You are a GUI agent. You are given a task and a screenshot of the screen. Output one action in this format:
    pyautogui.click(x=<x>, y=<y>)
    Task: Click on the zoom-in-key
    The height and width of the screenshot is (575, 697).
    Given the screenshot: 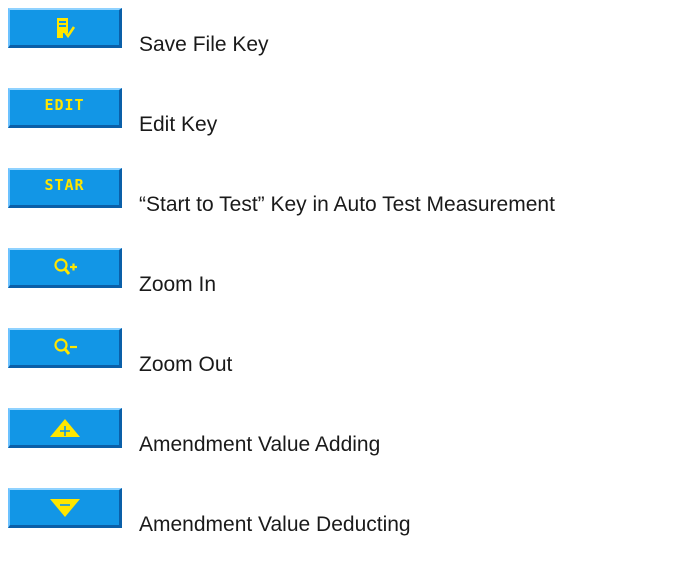 What is the action you would take?
    pyautogui.click(x=65, y=268)
    